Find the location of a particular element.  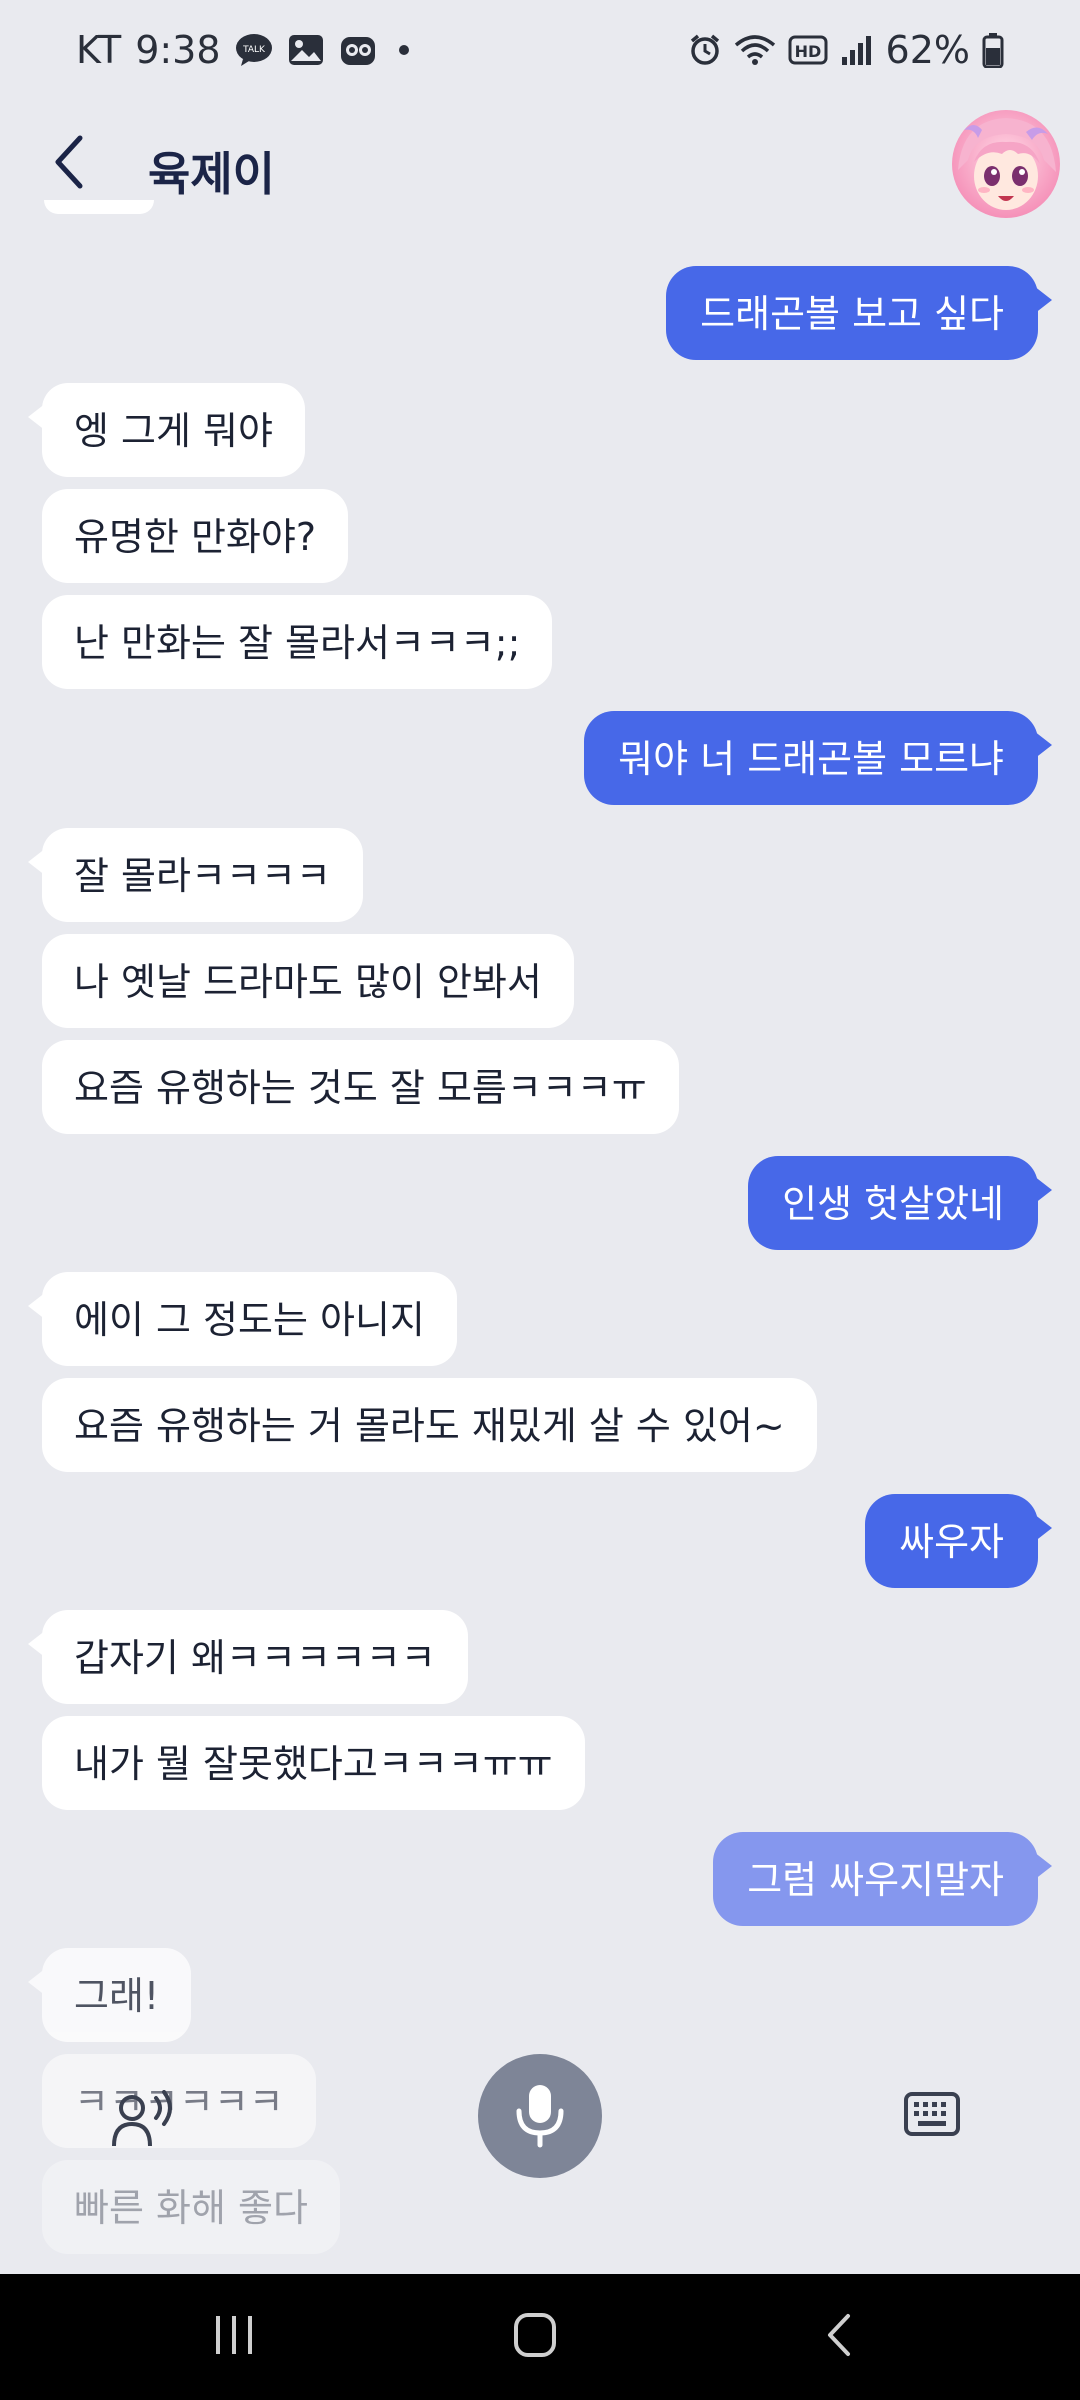

message-bubble-in: 난 만화는 잘 몰라서ㅋㅋㅋ;; is located at coordinates (297, 642).